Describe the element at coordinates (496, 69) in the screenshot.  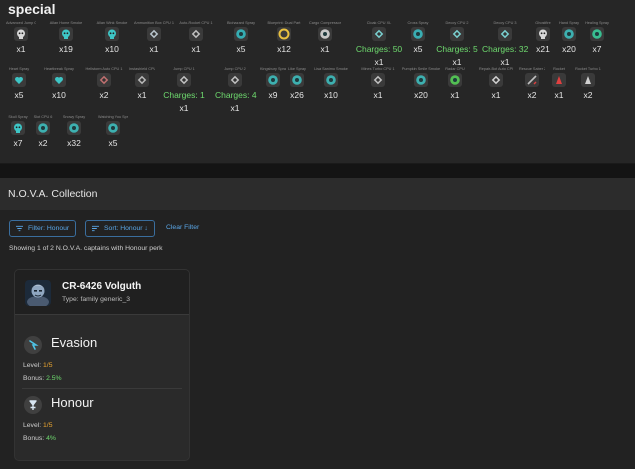
I see `item-name: Repair-Bot Auto CPU` at that location.